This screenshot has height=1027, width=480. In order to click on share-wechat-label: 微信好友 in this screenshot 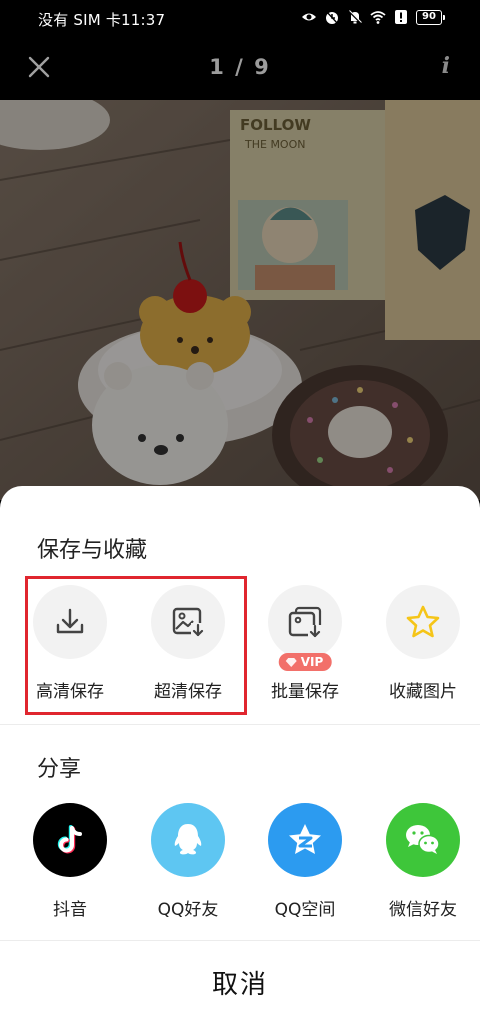, I will do `click(423, 910)`.